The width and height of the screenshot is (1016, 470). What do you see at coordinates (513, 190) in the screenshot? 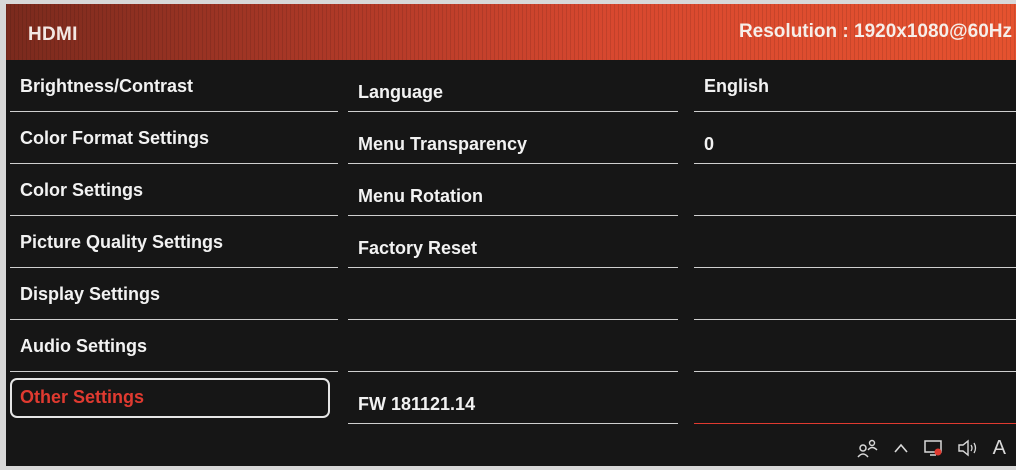
I see `submenu-item-menu-rotation: Menu Rotation` at bounding box center [513, 190].